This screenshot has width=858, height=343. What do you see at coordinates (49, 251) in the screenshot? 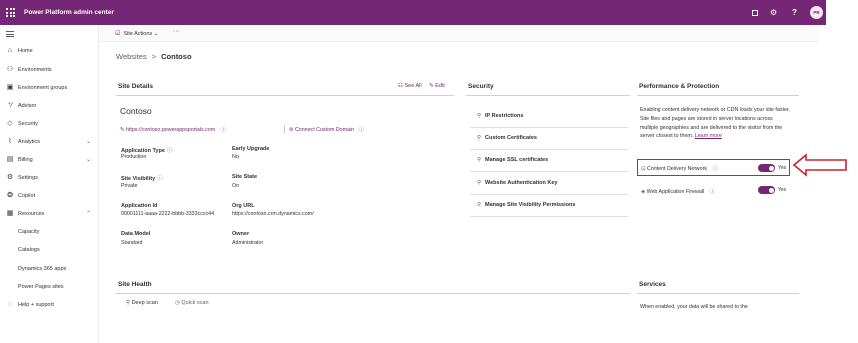
I see `sidebar-item-catalogs: Catalogs` at bounding box center [49, 251].